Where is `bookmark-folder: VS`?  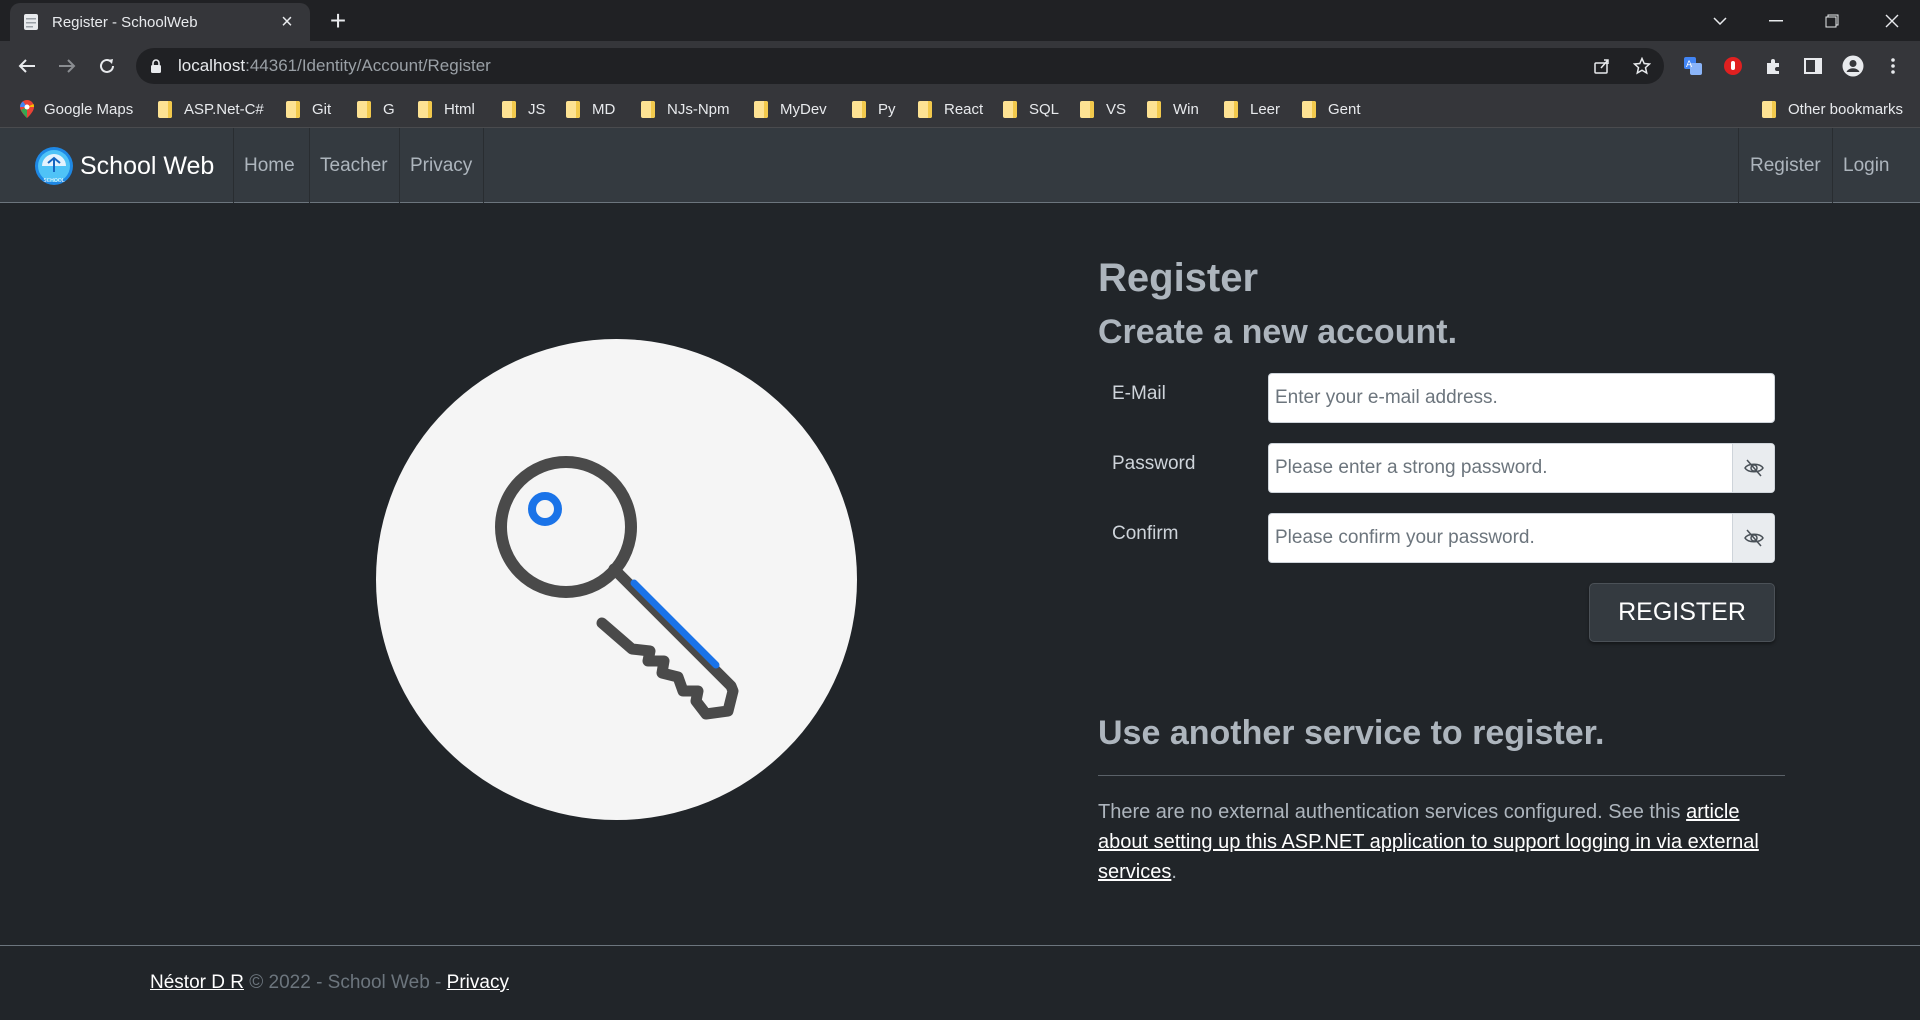
bookmark-folder: VS is located at coordinates (1103, 109).